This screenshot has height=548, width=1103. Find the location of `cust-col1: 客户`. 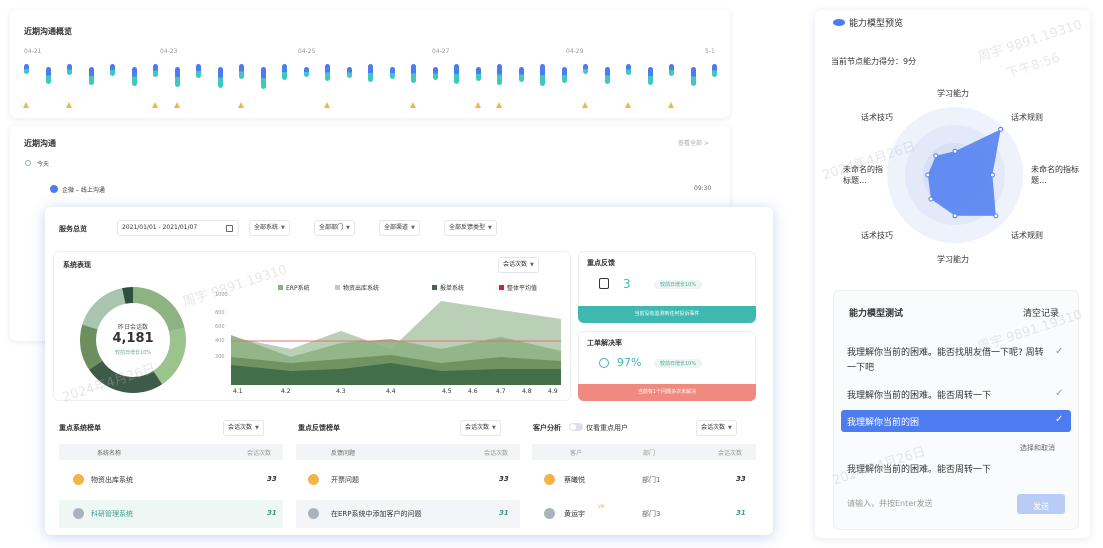

cust-col1: 客户 is located at coordinates (576, 453).